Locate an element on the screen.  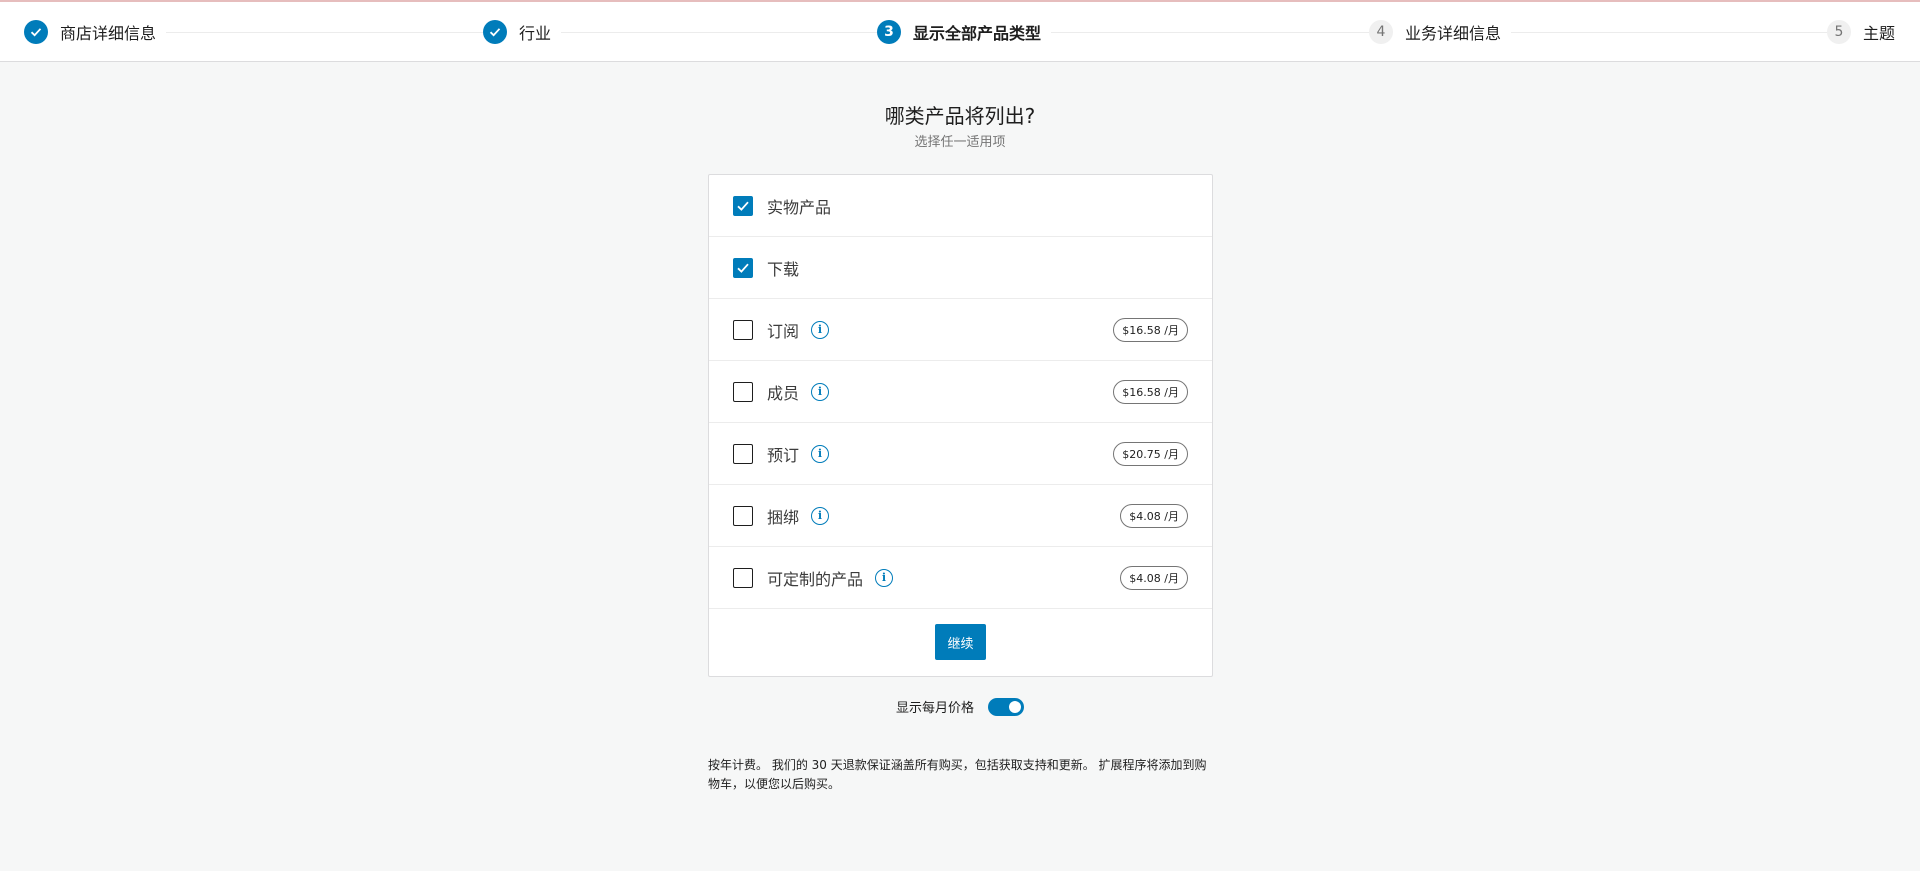
product-type-row: 成员 i $16.58 /月 is located at coordinates (960, 392).